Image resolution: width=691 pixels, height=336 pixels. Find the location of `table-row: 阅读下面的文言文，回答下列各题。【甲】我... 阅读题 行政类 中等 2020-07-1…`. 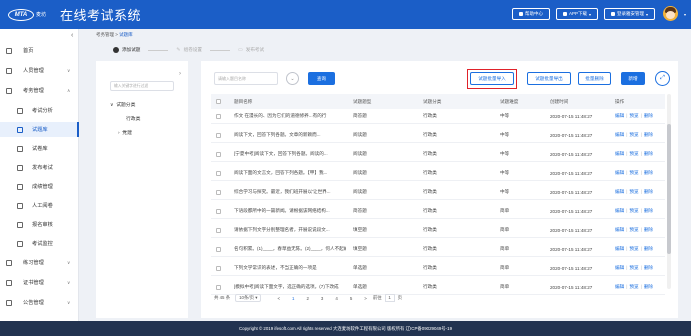

table-row: 阅读下面的文言文，回答下列各题。【甲】我... 阅读题 行政类 中等 2020-07-1… is located at coordinates (438, 173).